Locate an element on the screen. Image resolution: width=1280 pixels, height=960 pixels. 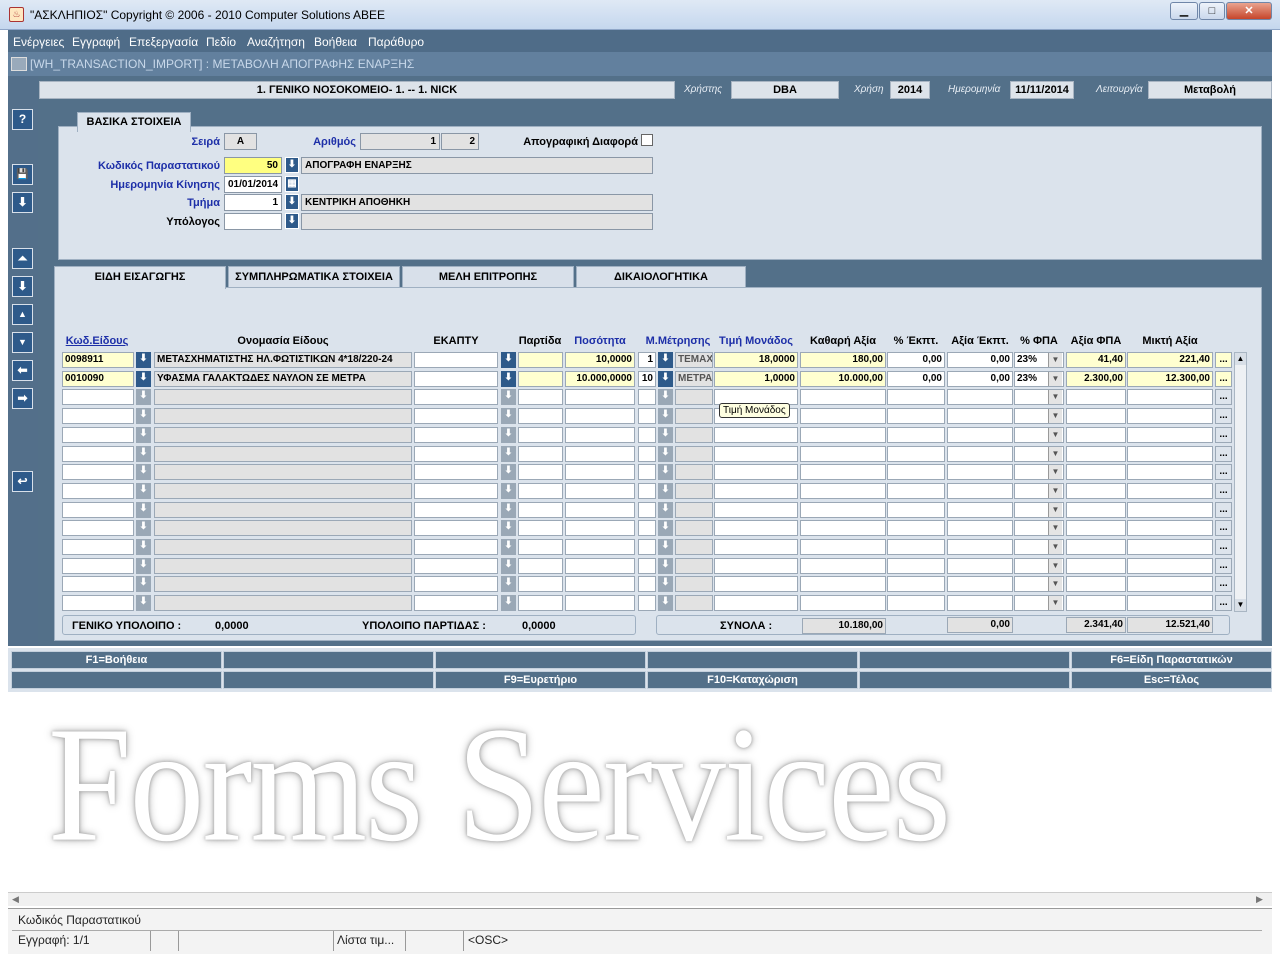
close-button: ✕ is located at coordinates (1249, 11).